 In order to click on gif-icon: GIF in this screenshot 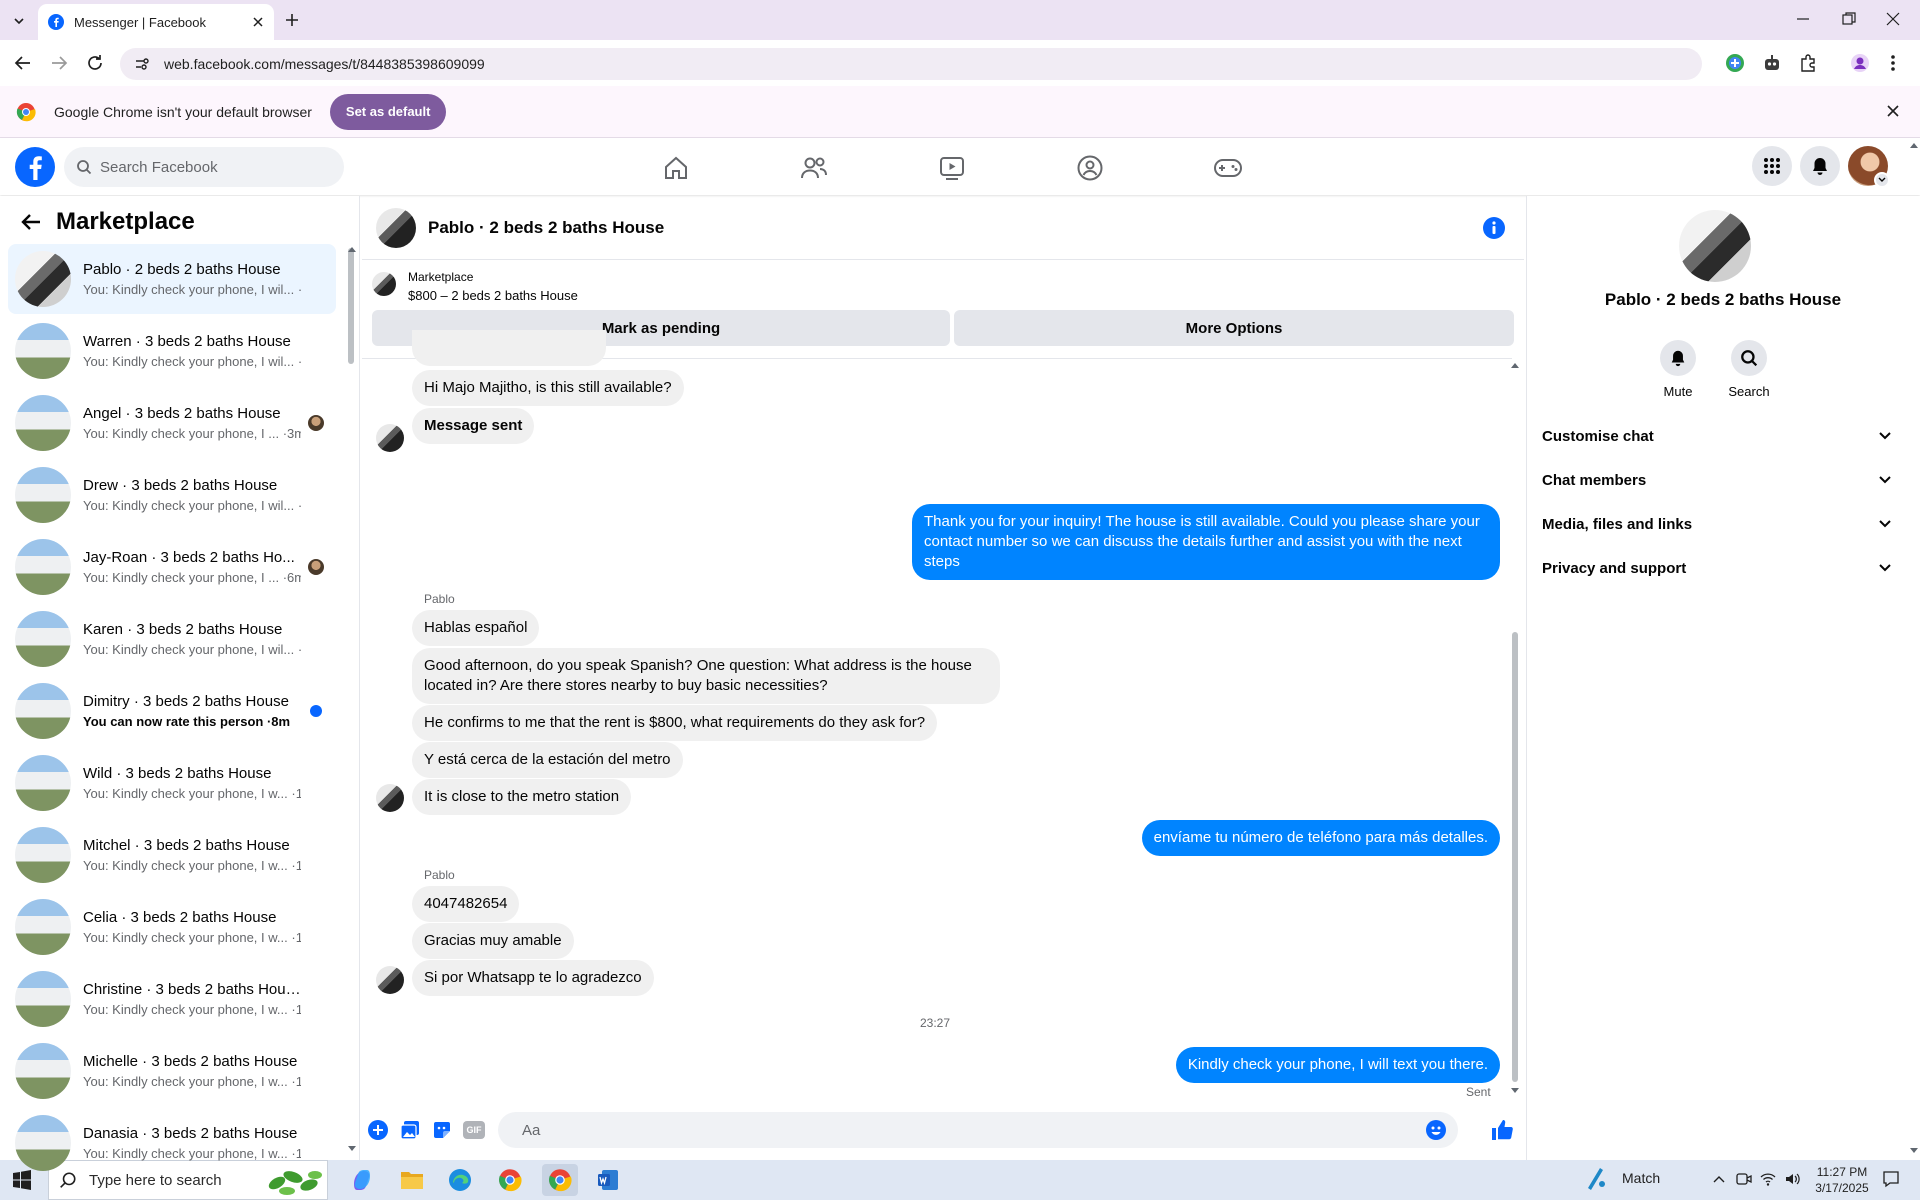, I will do `click(474, 1130)`.